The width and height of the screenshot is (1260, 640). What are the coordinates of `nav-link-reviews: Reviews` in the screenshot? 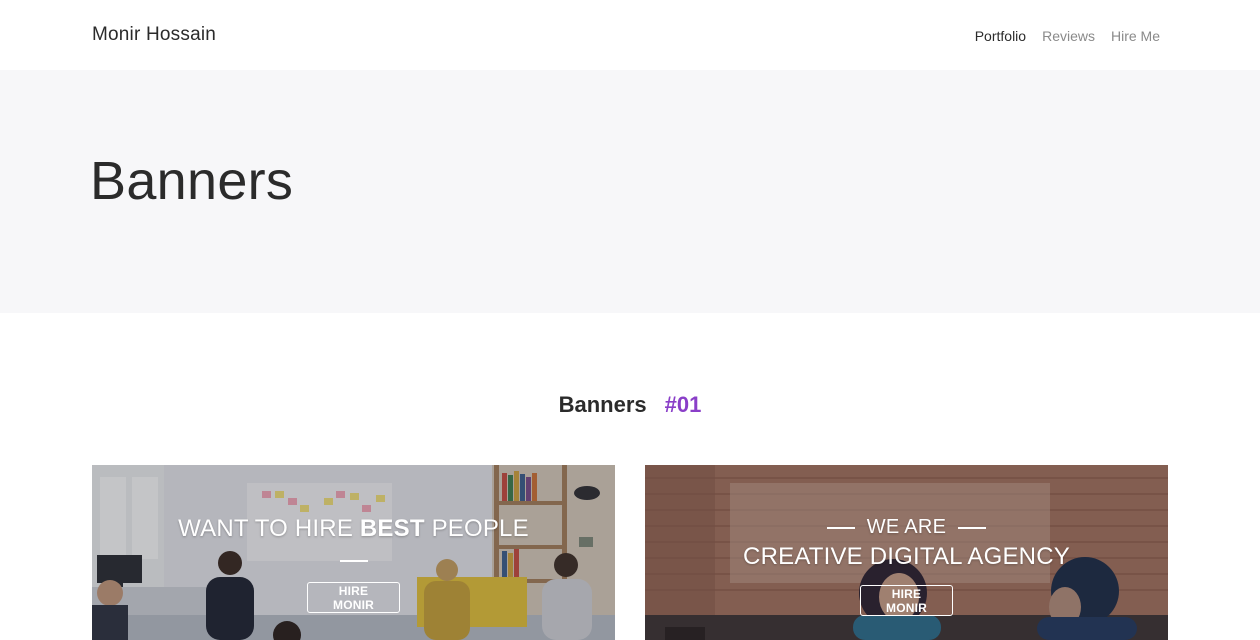 It's located at (1068, 36).